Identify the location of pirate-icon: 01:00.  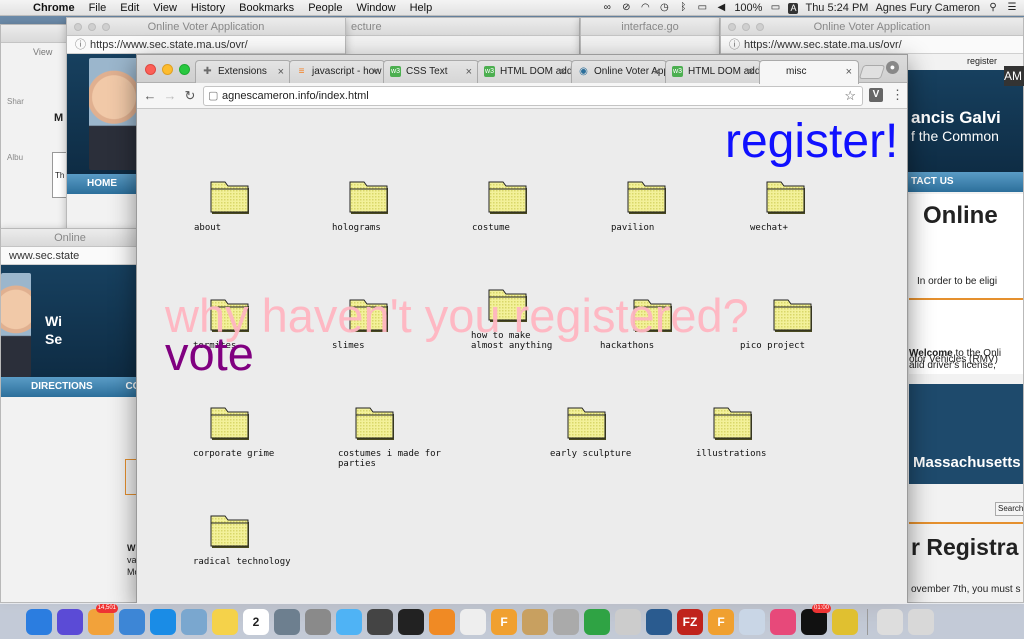
(816, 619).